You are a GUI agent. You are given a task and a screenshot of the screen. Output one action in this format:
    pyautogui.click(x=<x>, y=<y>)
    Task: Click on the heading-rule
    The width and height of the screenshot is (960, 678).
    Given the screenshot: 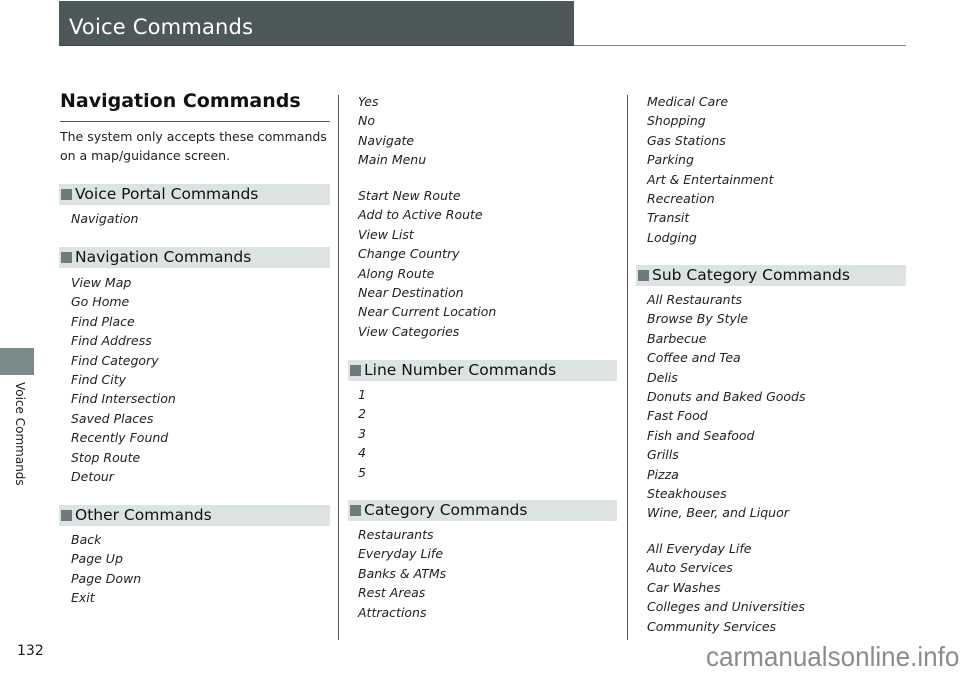 What is the action you would take?
    pyautogui.click(x=195, y=121)
    